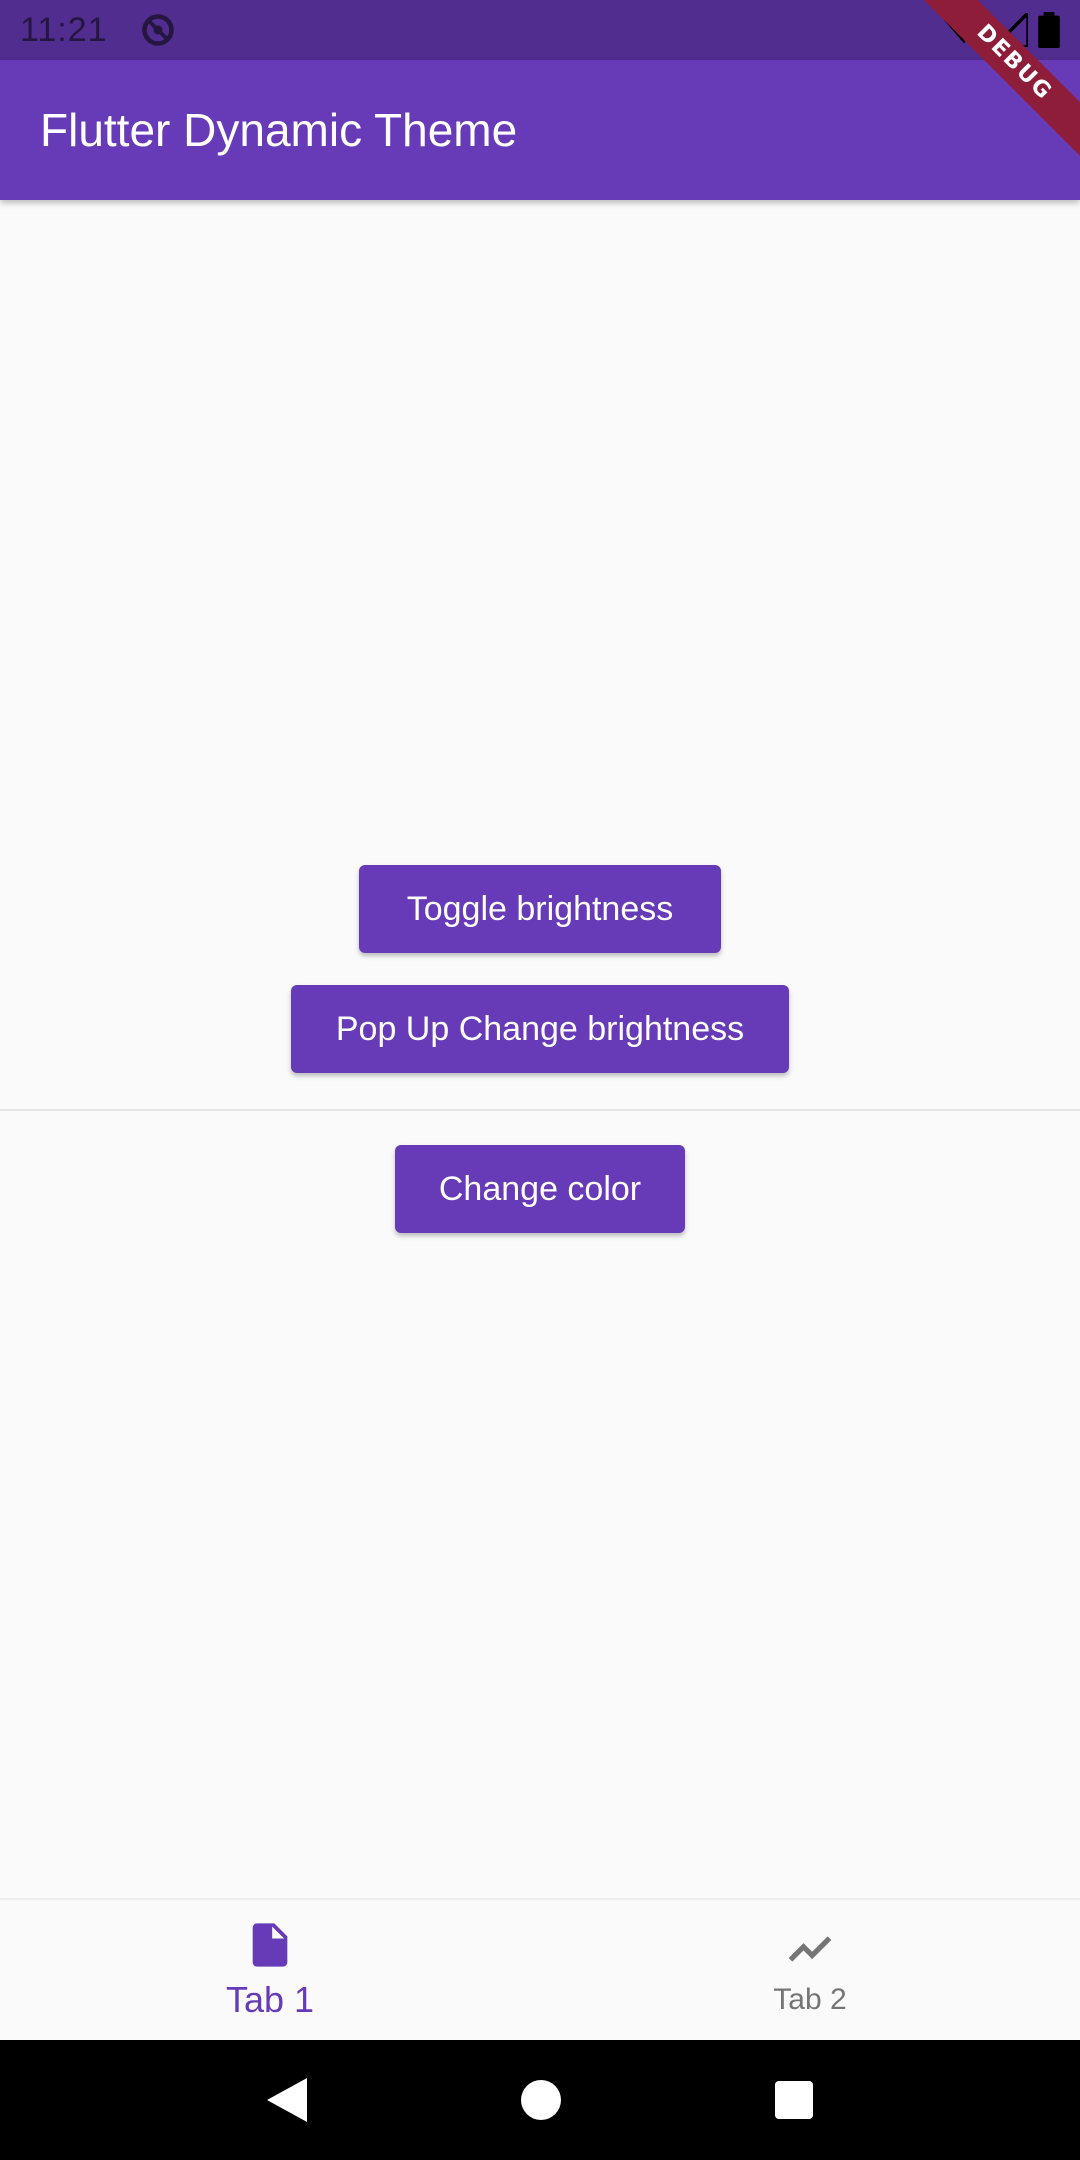 Image resolution: width=1080 pixels, height=2160 pixels. What do you see at coordinates (540, 1189) in the screenshot?
I see `change-color-button: Change color` at bounding box center [540, 1189].